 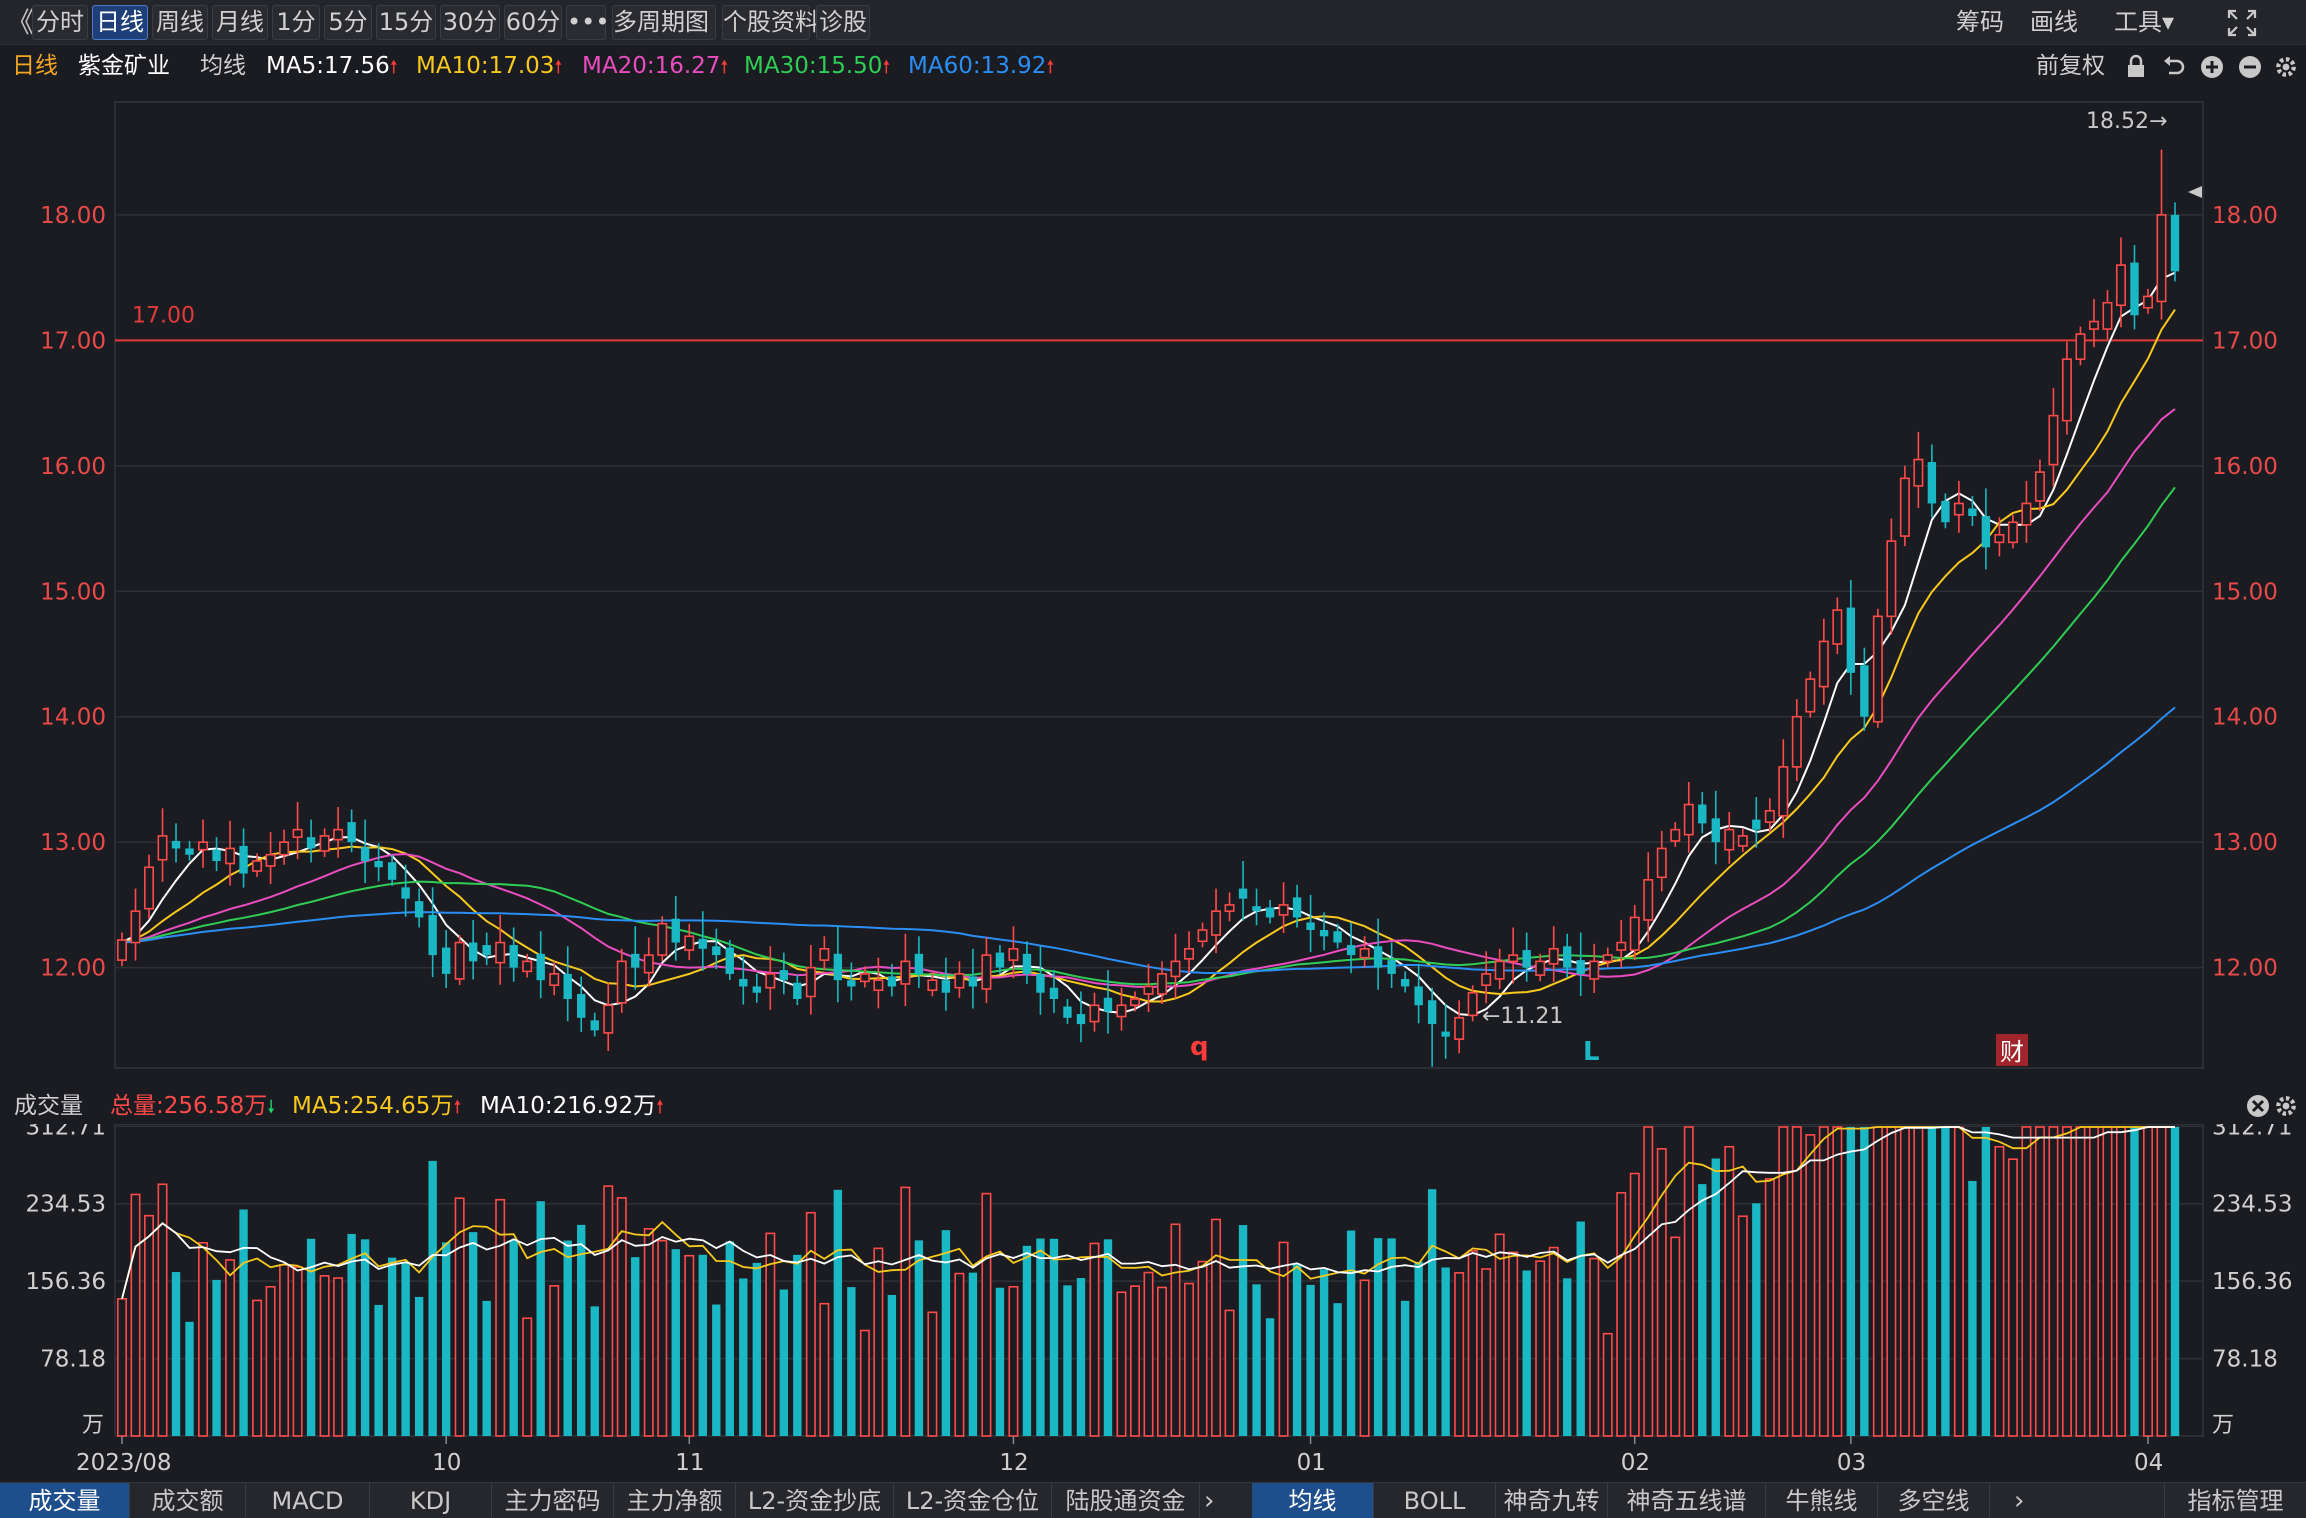 What do you see at coordinates (675, 1500) in the screenshot?
I see `tab-main-force-net: 主力净额` at bounding box center [675, 1500].